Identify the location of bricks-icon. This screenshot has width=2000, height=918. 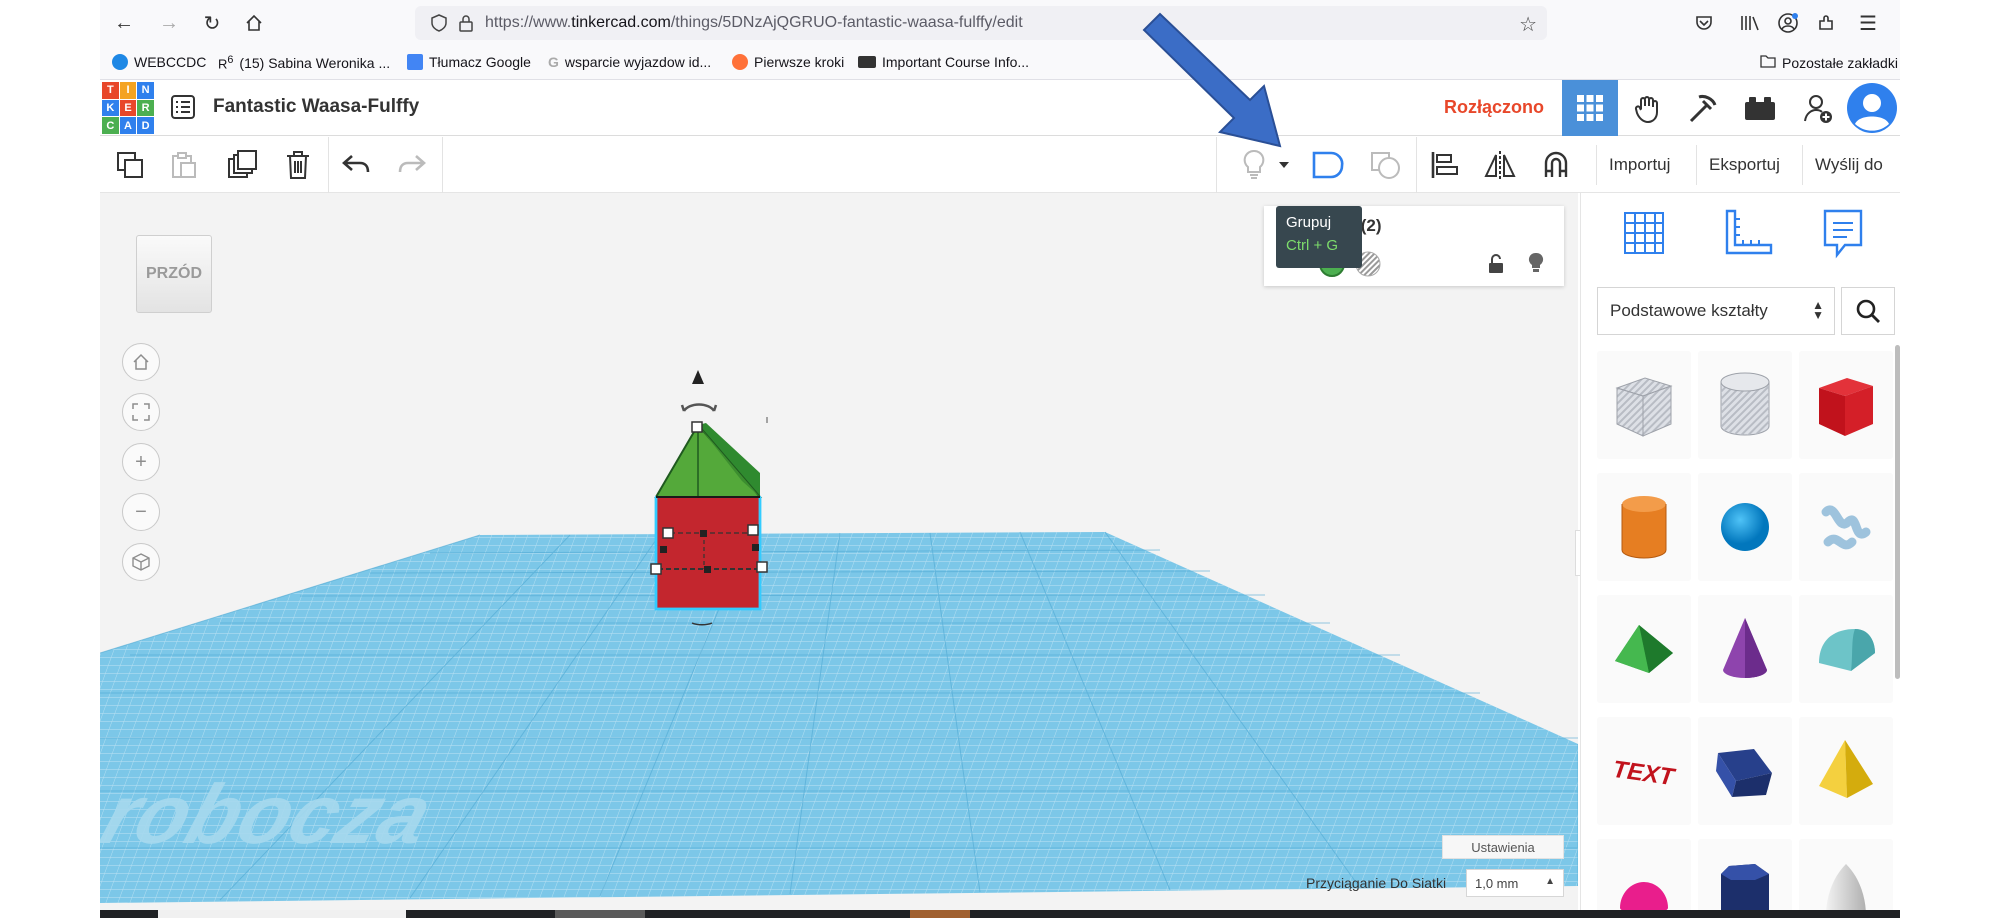
(1760, 108).